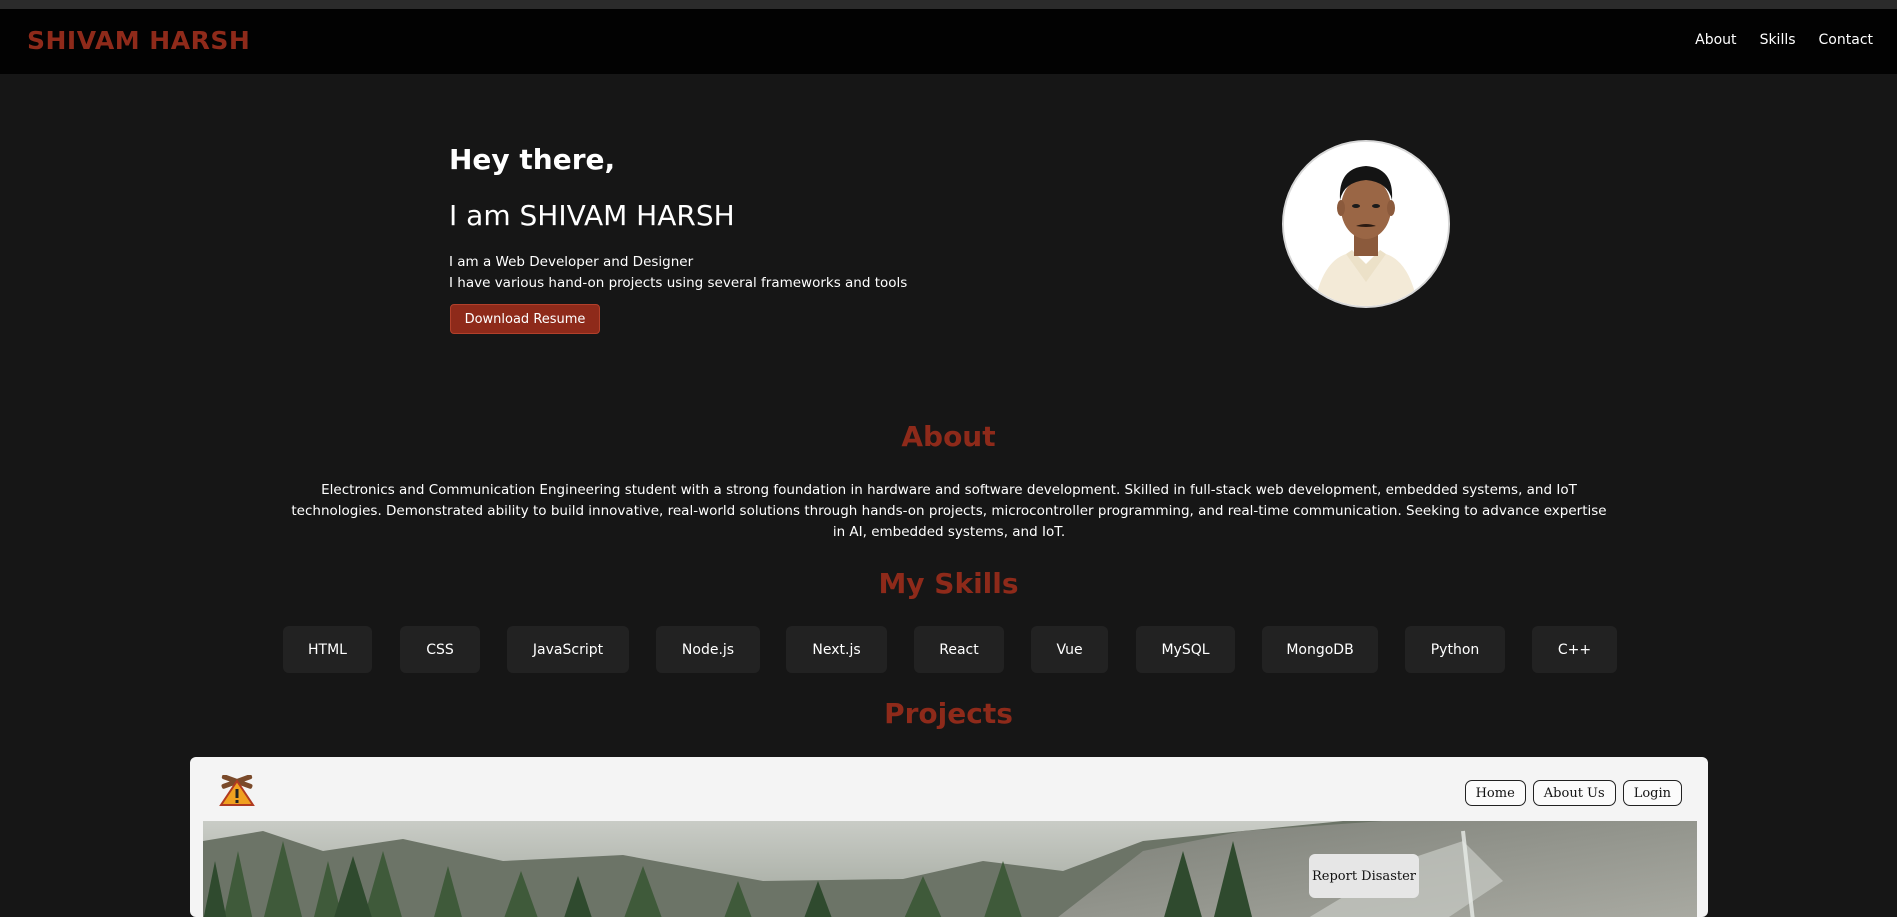 This screenshot has width=1897, height=917. Describe the element at coordinates (1495, 793) in the screenshot. I see `project-home-button: Home` at that location.